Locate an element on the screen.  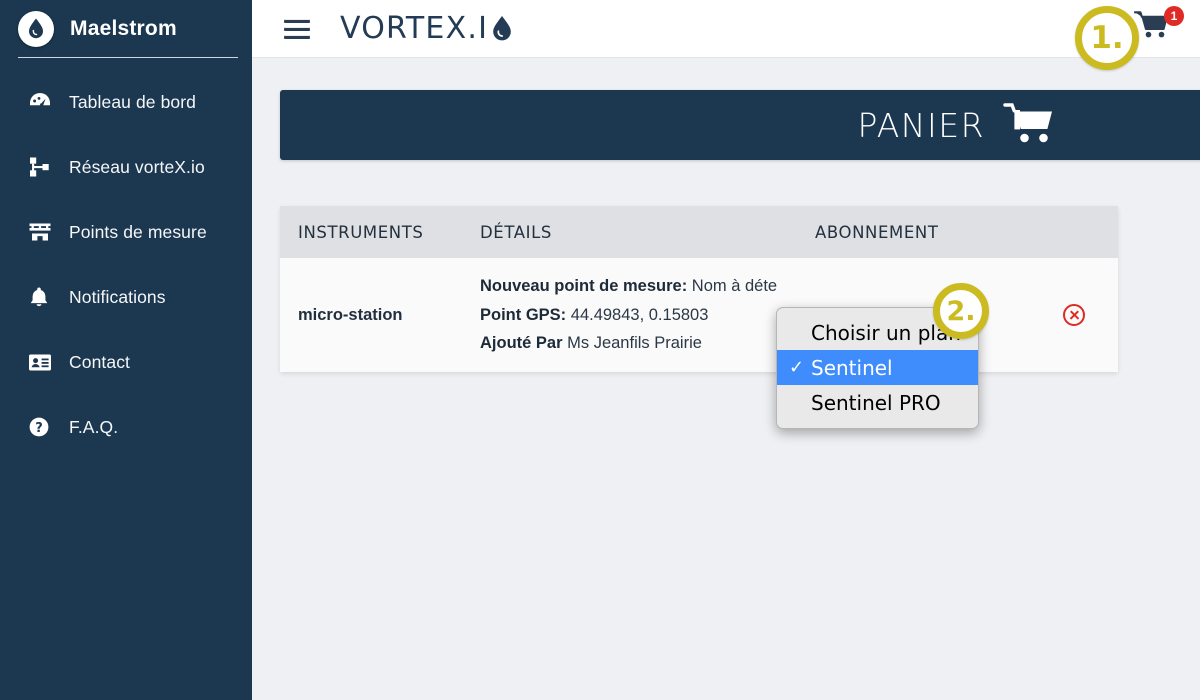
detail-value: Nom à déte is located at coordinates (734, 286).